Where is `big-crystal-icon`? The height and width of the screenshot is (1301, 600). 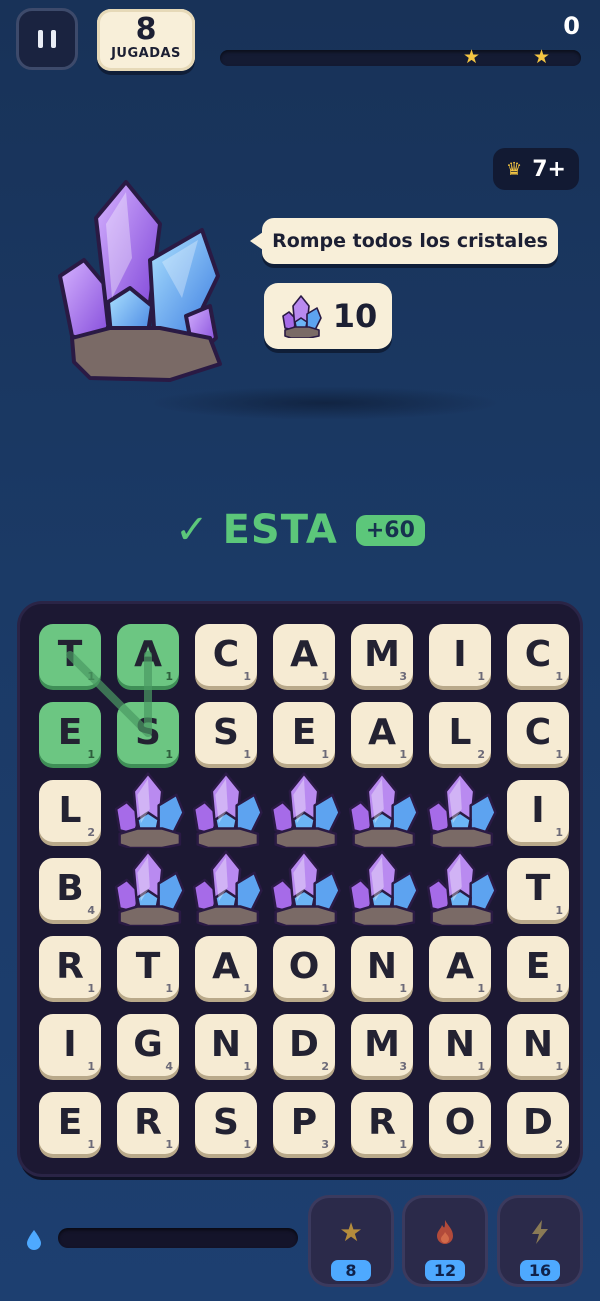 big-crystal-icon is located at coordinates (140, 281).